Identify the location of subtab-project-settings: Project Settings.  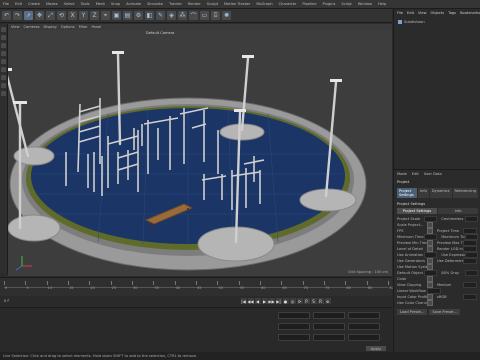
(417, 211).